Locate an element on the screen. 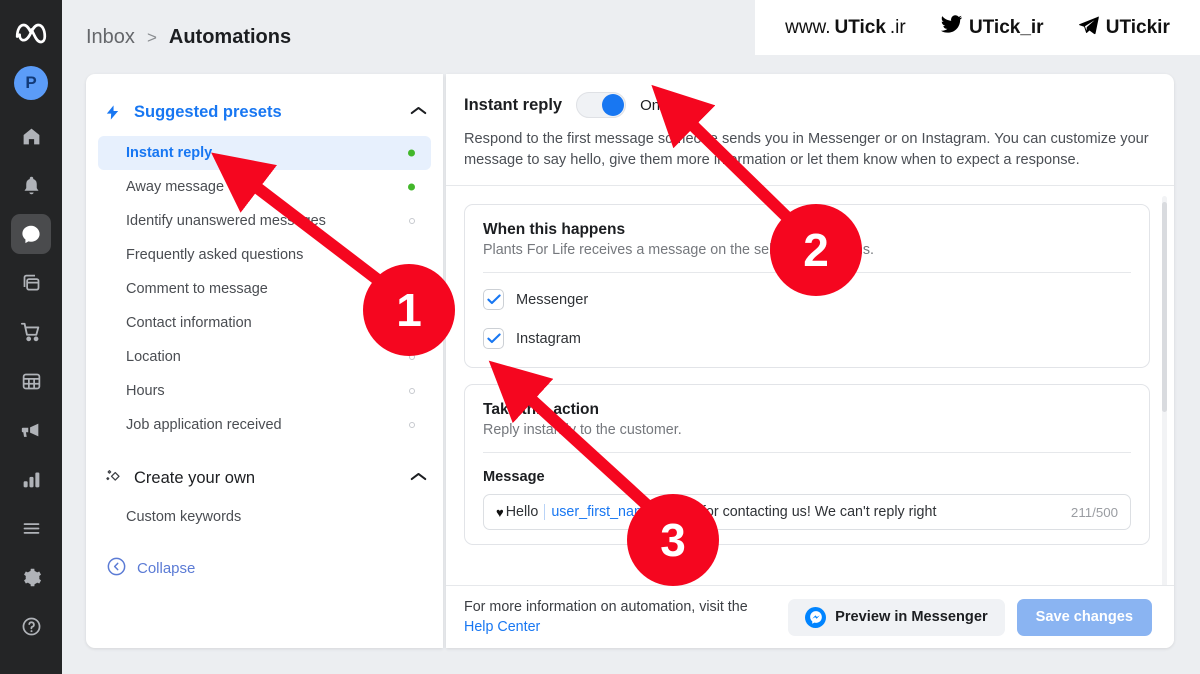 The image size is (1200, 674). suggested-presets-title: Suggested presets is located at coordinates (208, 111).